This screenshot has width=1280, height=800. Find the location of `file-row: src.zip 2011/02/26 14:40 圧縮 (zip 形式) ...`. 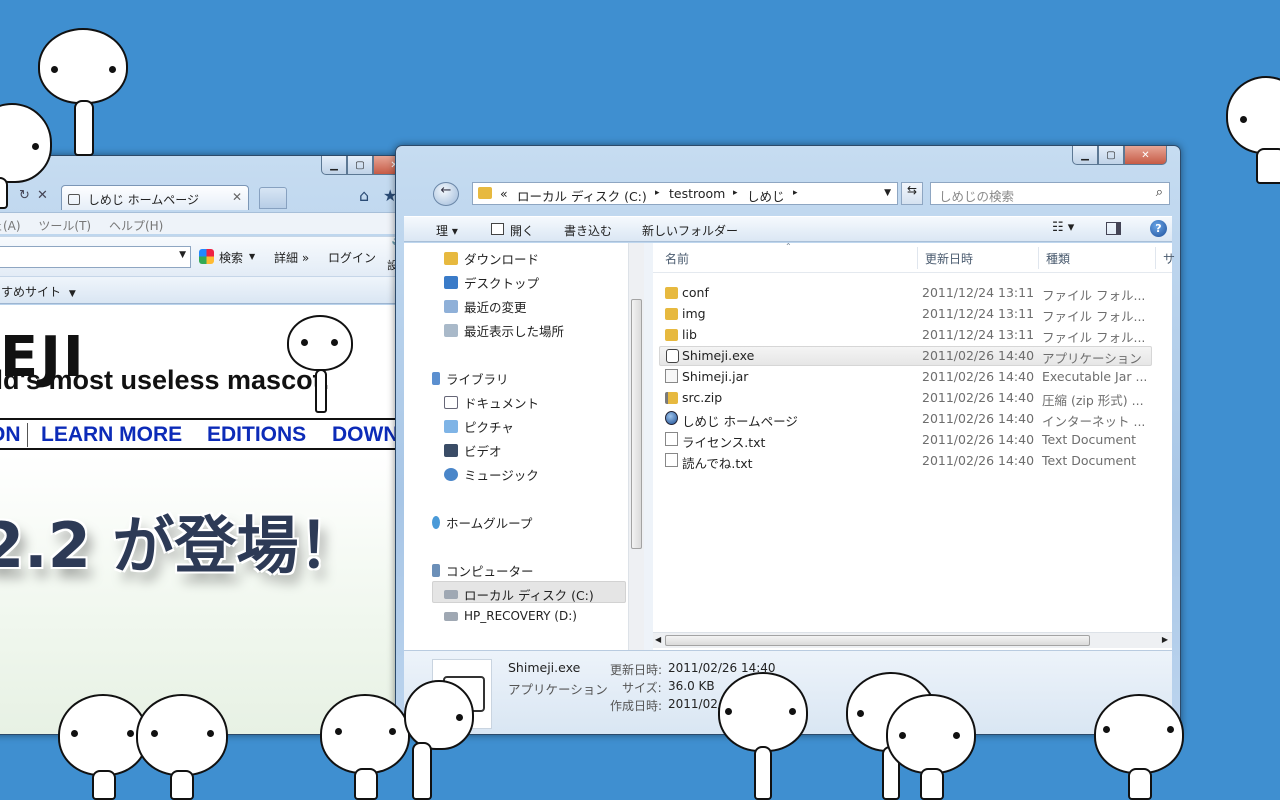

file-row: src.zip 2011/02/26 14:40 圧縮 (zip 形式) ... is located at coordinates (905, 398).